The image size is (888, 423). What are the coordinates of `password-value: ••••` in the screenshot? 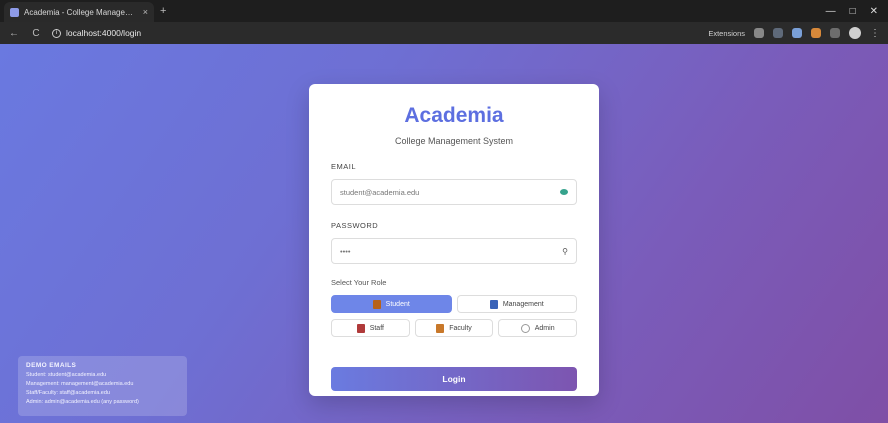 It's located at (345, 251).